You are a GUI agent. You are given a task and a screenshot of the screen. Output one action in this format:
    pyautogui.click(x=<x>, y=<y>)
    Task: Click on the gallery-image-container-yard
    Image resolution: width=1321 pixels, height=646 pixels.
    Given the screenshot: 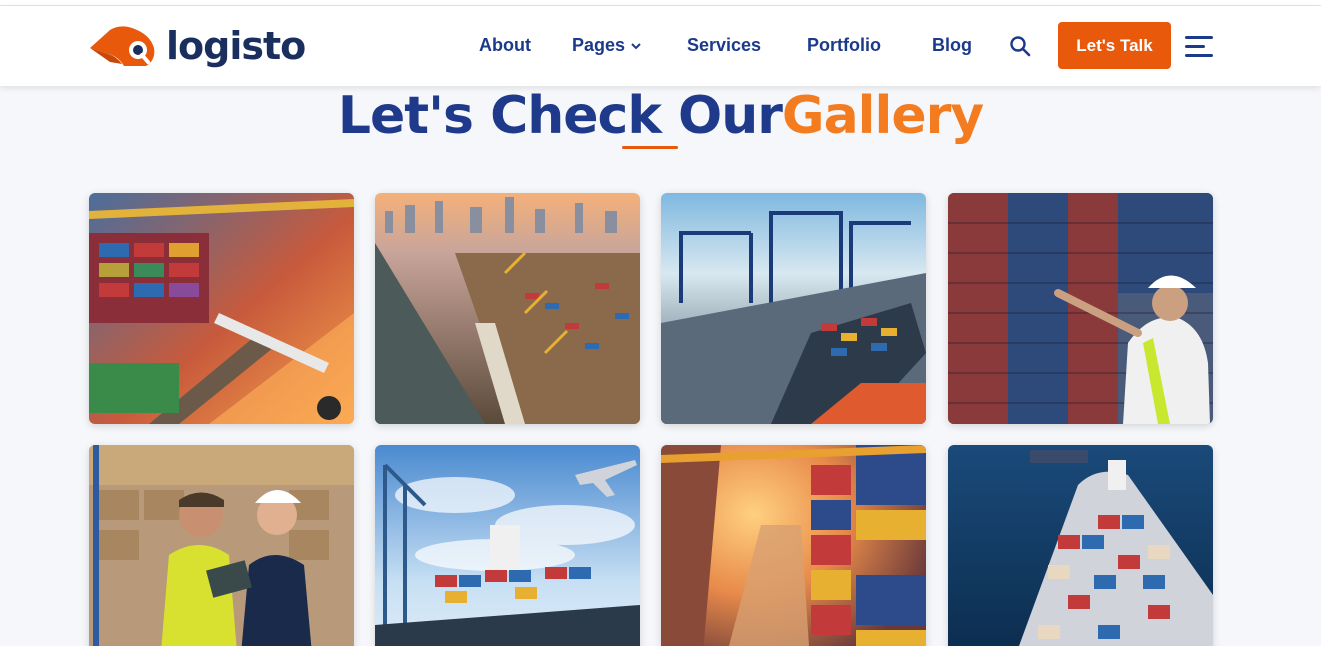 What is the action you would take?
    pyautogui.click(x=793, y=545)
    